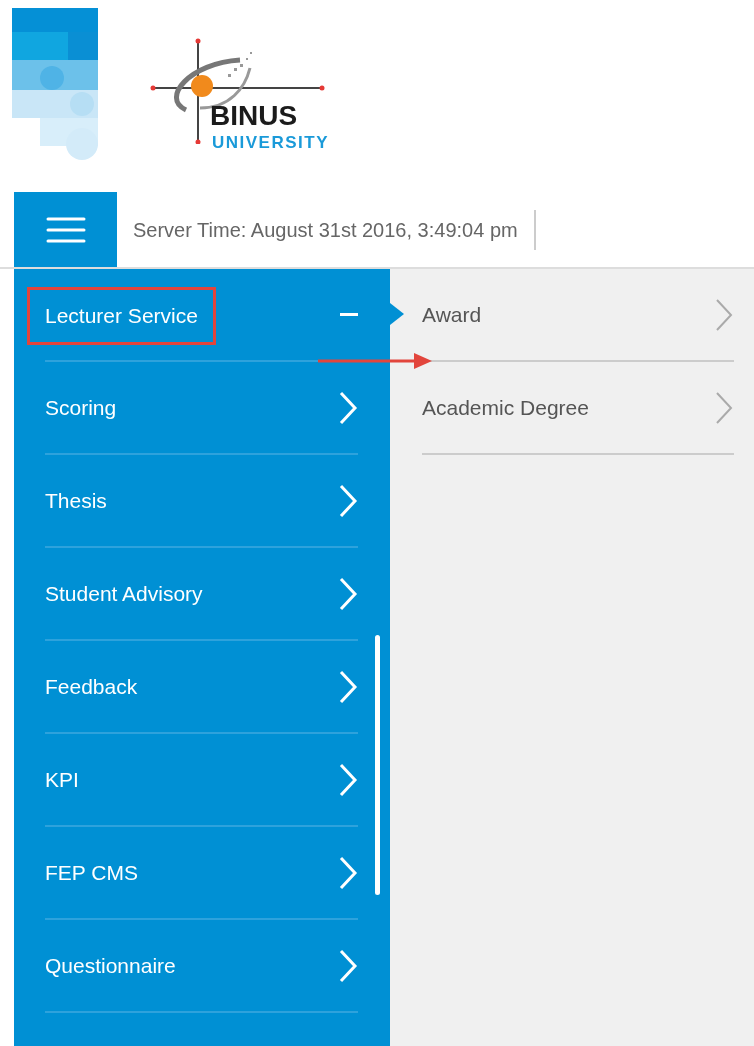  Describe the element at coordinates (201, 780) in the screenshot. I see `sidebar-item: KPI` at that location.